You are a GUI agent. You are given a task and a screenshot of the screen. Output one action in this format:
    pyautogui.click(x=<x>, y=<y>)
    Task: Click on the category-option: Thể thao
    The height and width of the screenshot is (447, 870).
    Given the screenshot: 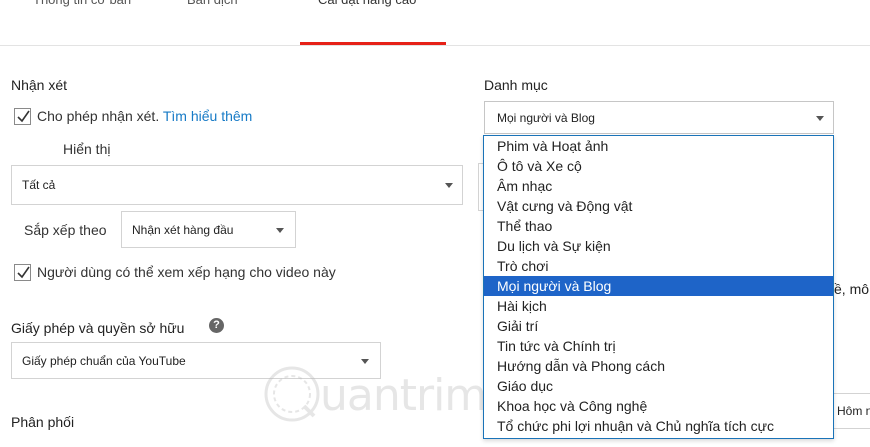 What is the action you would take?
    pyautogui.click(x=658, y=226)
    